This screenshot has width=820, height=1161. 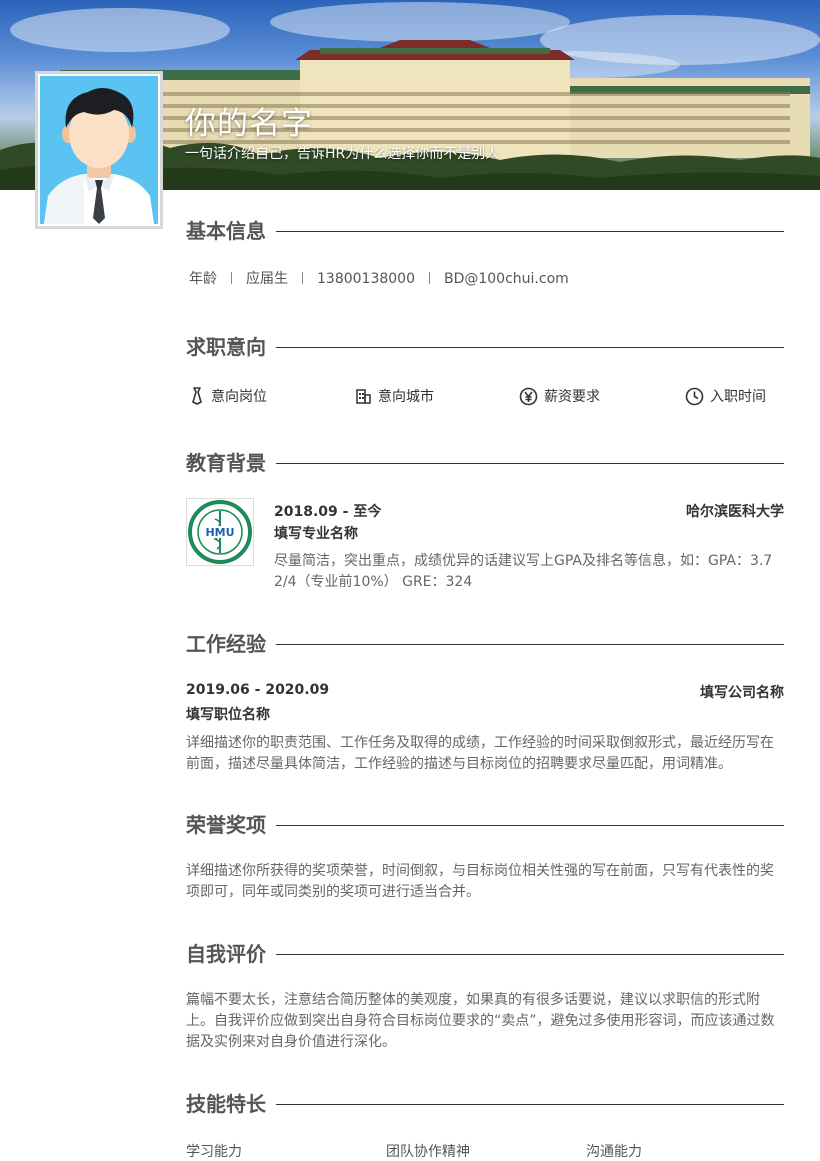 I want to click on section-title: 荣誉奖项, so click(x=226, y=825).